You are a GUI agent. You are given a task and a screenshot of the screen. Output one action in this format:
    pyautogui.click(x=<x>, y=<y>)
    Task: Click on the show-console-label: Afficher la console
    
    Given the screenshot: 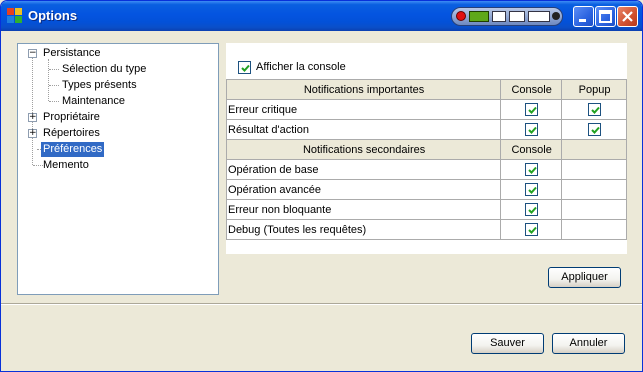 What is the action you would take?
    pyautogui.click(x=301, y=67)
    